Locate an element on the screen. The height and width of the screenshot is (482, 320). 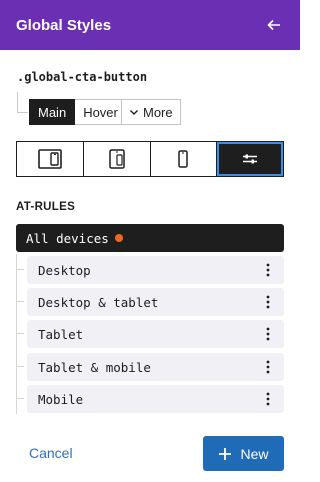
at-rule-label: Tablet & mobile is located at coordinates (94, 367).